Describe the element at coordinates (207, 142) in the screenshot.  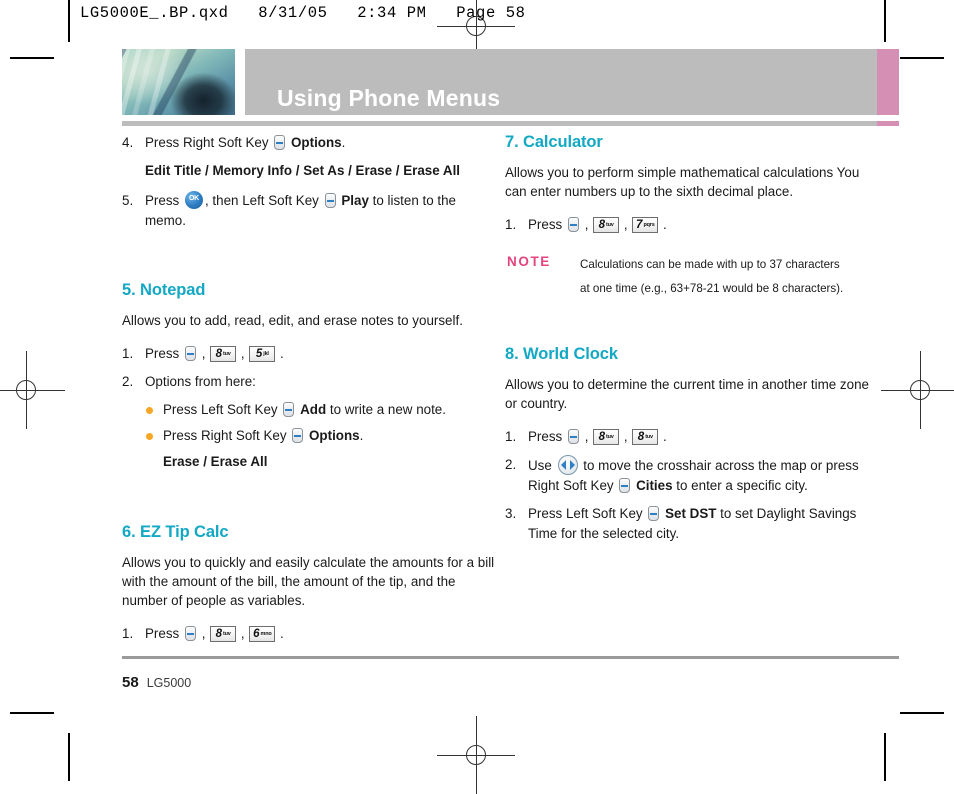
I see `step-text: Press Right Soft Key` at that location.